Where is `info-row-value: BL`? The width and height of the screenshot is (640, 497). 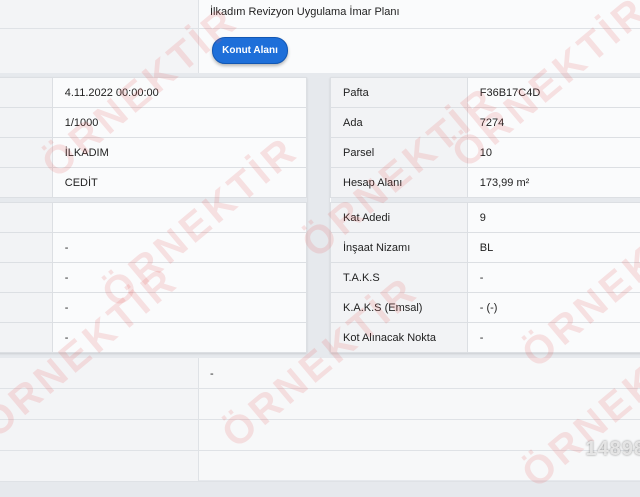
info-row-value: BL is located at coordinates (553, 248).